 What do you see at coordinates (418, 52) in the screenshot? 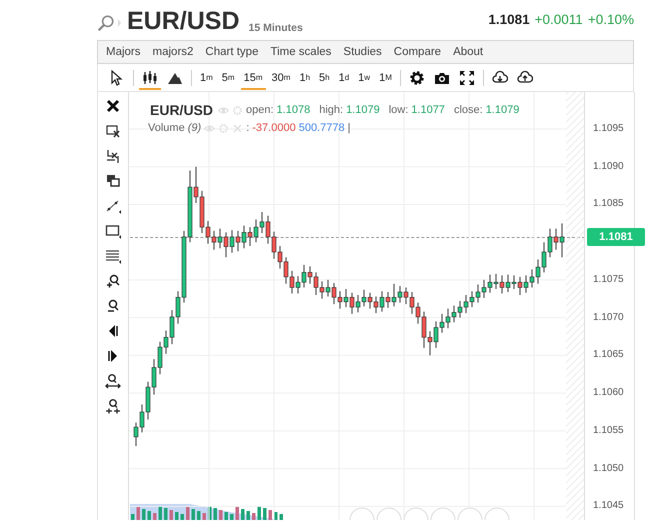
I see `menu-item: Compare` at bounding box center [418, 52].